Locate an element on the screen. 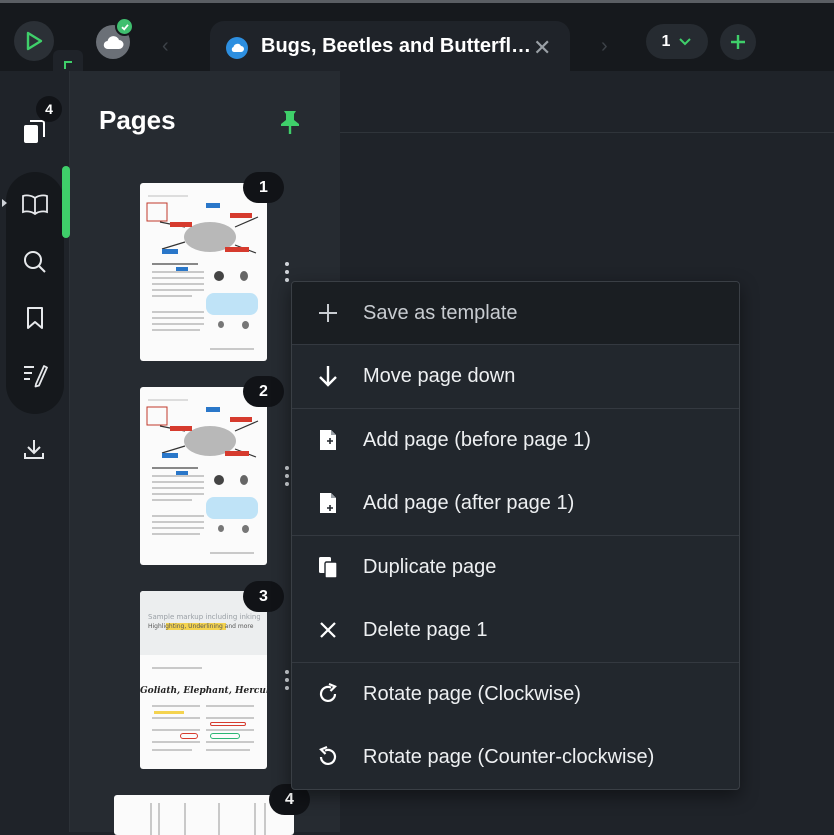 The width and height of the screenshot is (834, 835). pin-panel-button is located at coordinates (290, 122).